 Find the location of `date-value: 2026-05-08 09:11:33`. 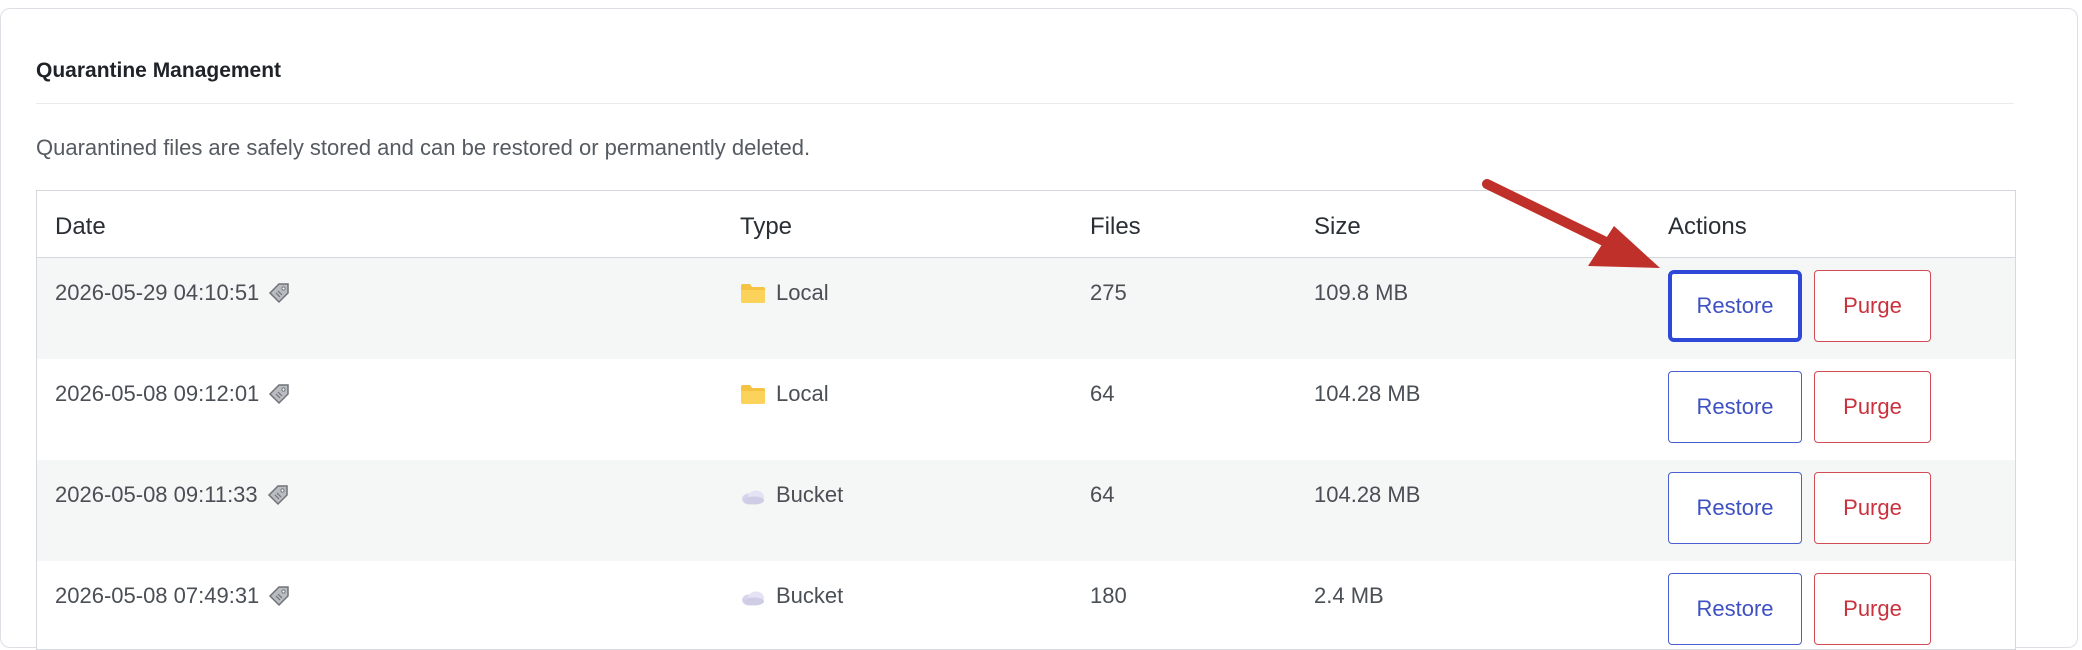

date-value: 2026-05-08 09:11:33 is located at coordinates (156, 494).